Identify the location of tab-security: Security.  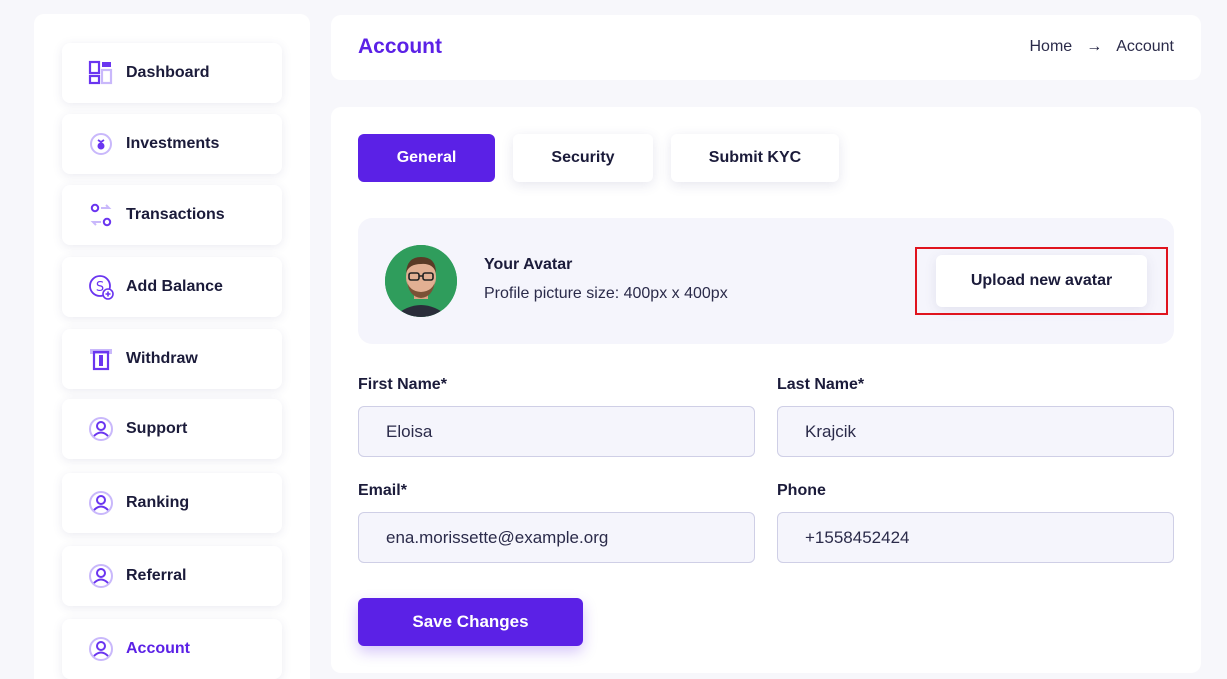
(583, 158).